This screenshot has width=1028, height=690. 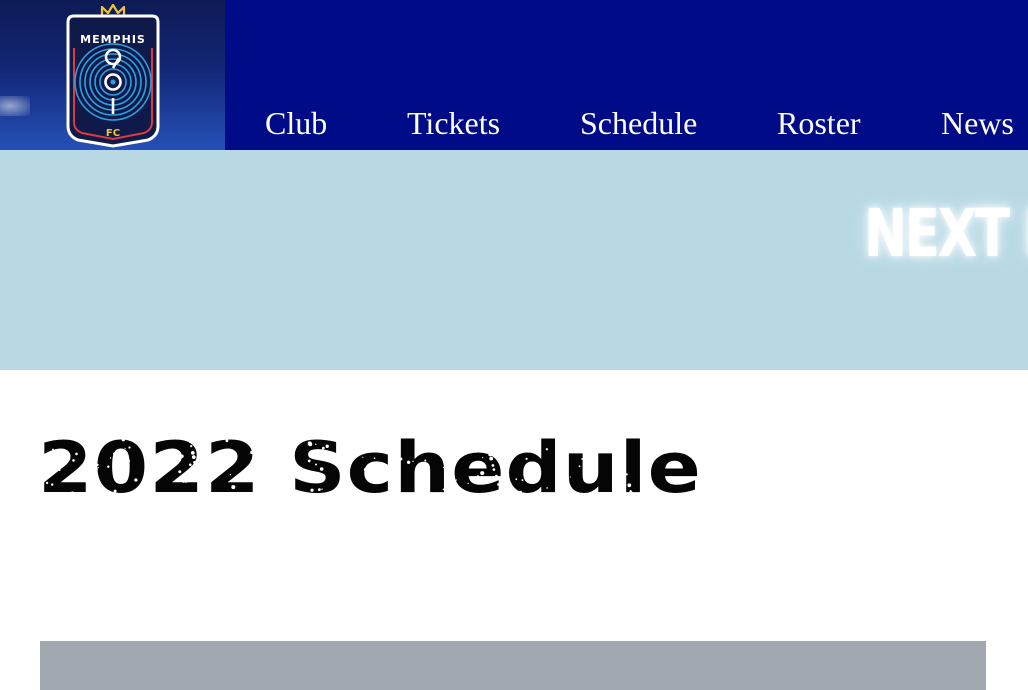 I want to click on logo-text-bottom: FC, so click(x=113, y=133).